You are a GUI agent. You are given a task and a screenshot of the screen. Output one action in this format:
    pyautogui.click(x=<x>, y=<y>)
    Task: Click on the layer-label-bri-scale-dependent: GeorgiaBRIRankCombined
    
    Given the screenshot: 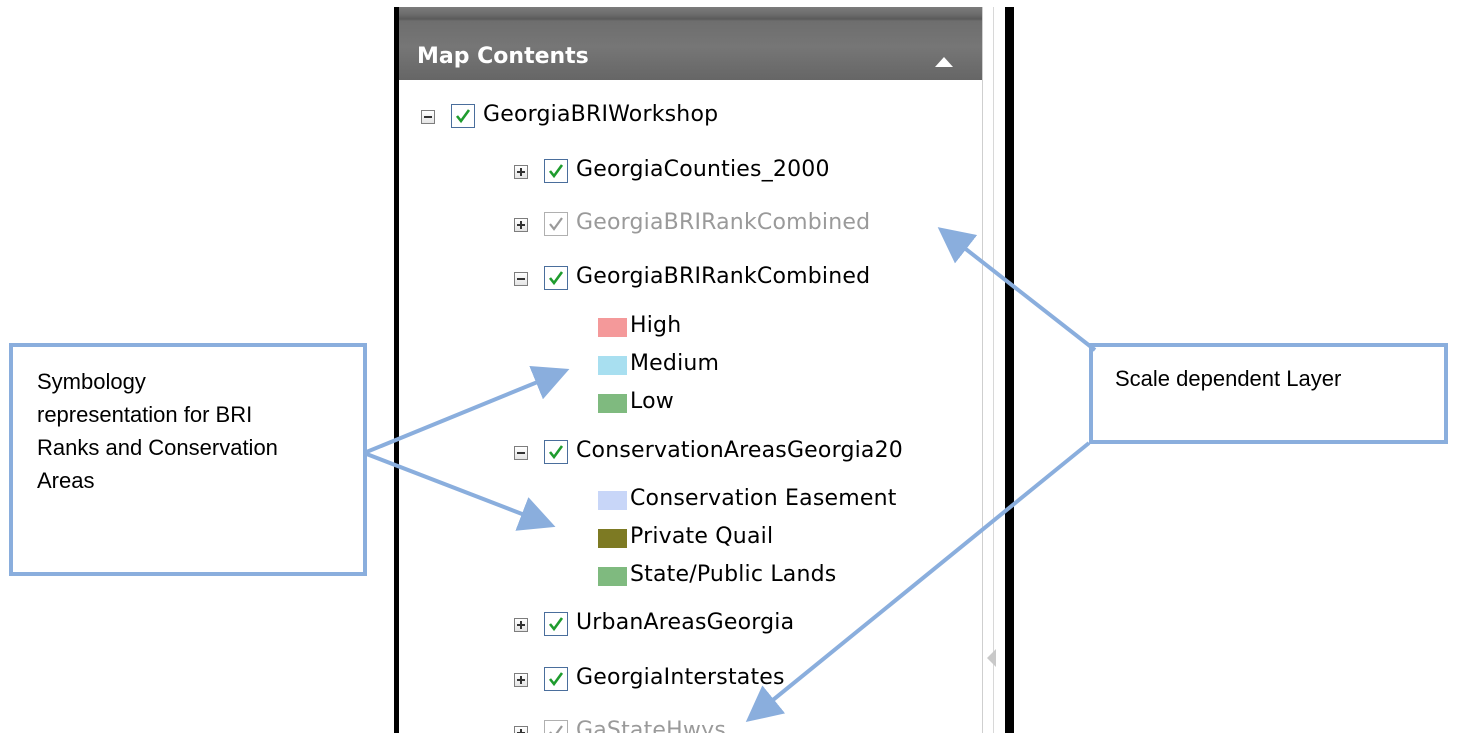 What is the action you would take?
    pyautogui.click(x=723, y=222)
    